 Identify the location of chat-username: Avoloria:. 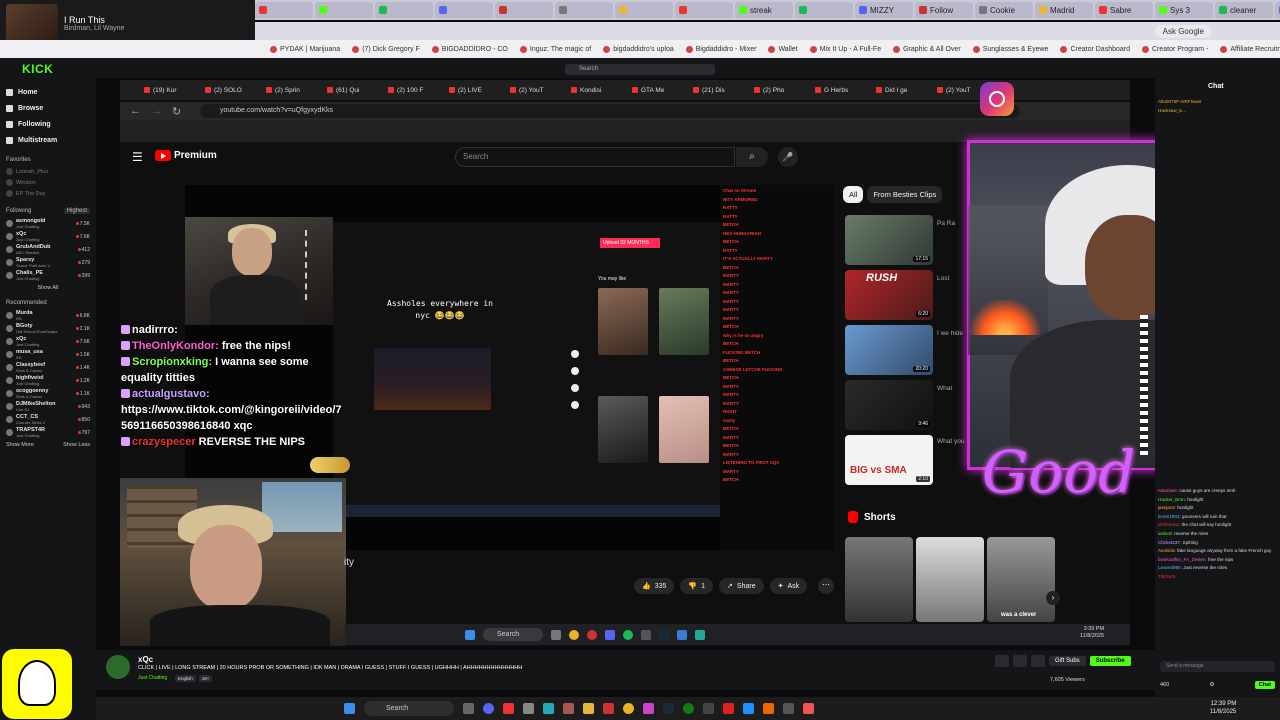
(1167, 550).